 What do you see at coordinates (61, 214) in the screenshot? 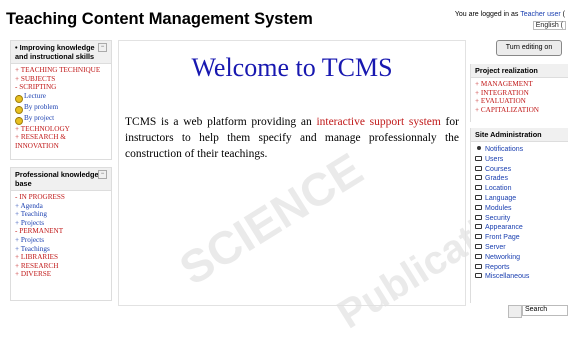
I see `menu-item: + Teaching` at bounding box center [61, 214].